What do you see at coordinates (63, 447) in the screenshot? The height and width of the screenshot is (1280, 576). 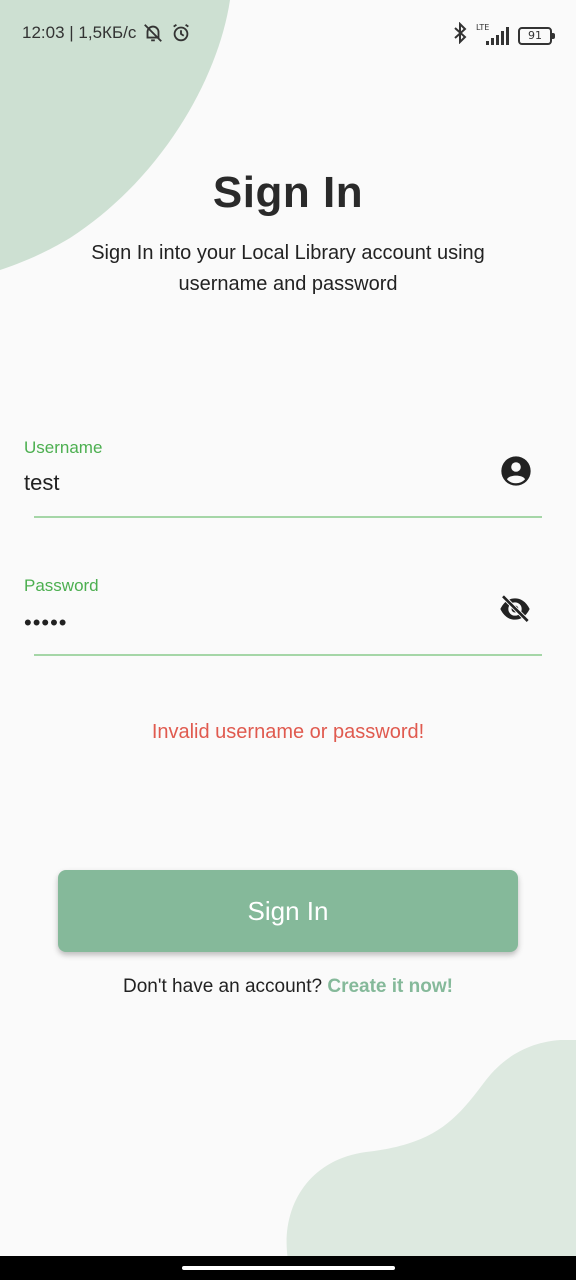 I see `username-label: Username` at bounding box center [63, 447].